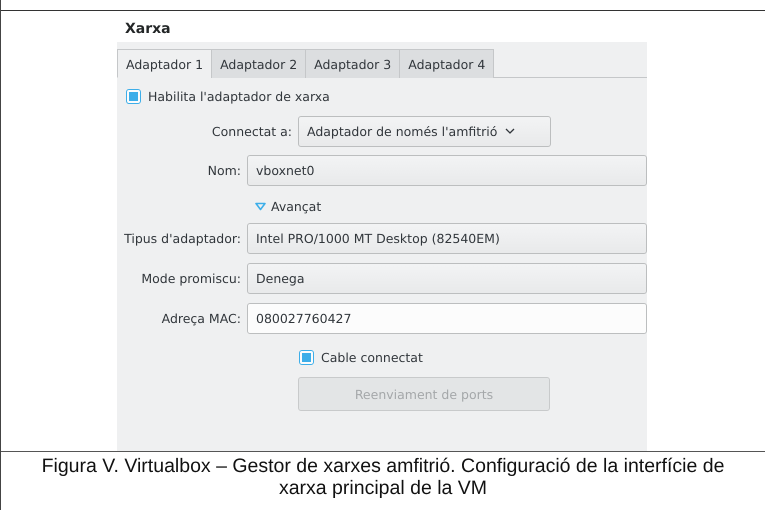 This screenshot has height=510, width=765. Describe the element at coordinates (182, 238) in the screenshot. I see `field-label: Tipus d'adaptador:` at that location.